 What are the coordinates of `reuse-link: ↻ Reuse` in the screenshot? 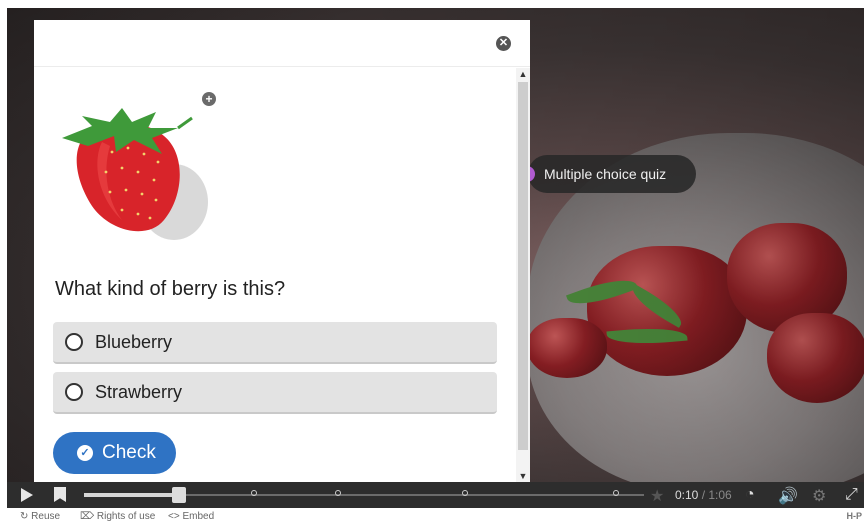 It's located at (40, 516).